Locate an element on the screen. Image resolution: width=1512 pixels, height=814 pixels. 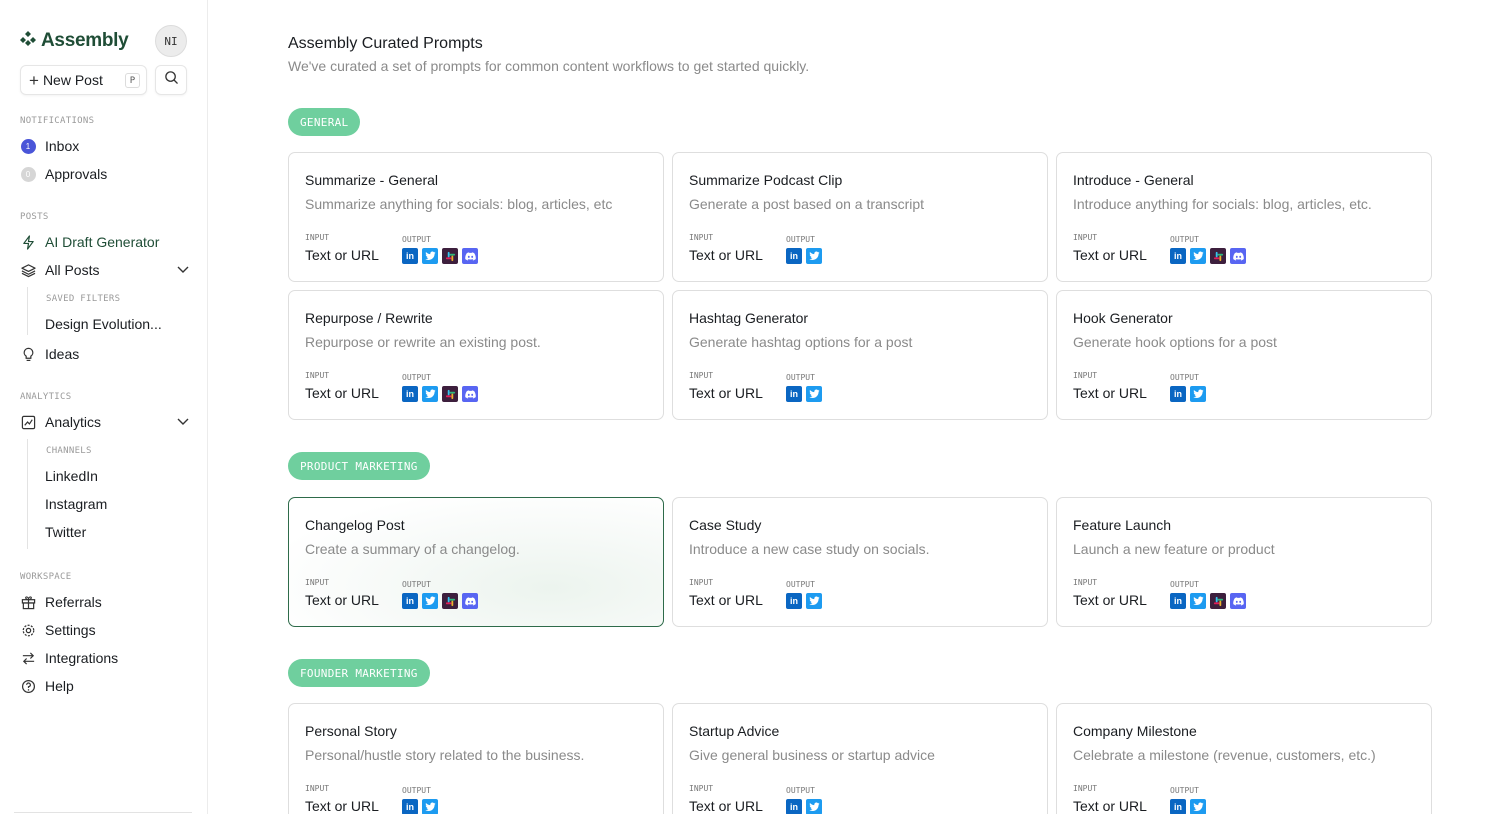
sidebar-item-analytics: Analytics is located at coordinates (105, 422).